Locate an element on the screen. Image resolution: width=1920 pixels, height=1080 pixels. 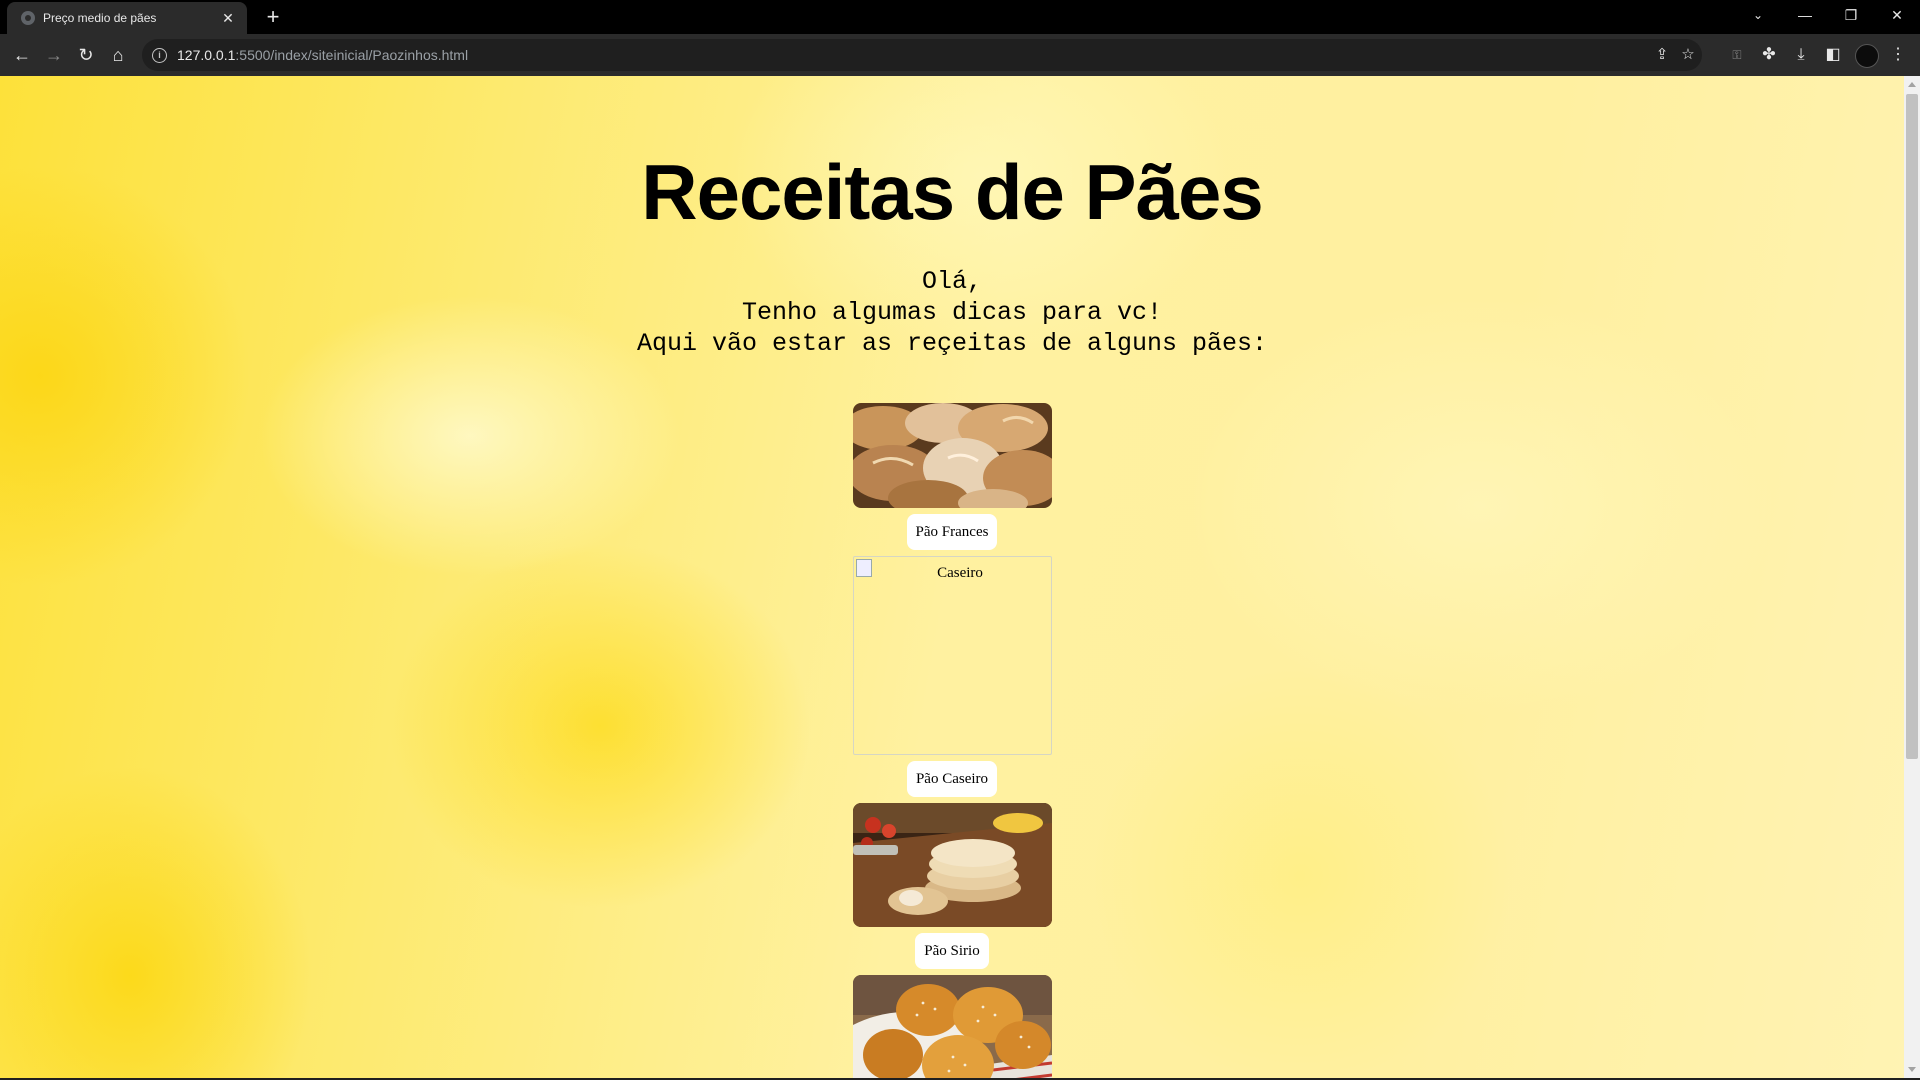
side-panel-icon: ◧ is located at coordinates (1833, 55).